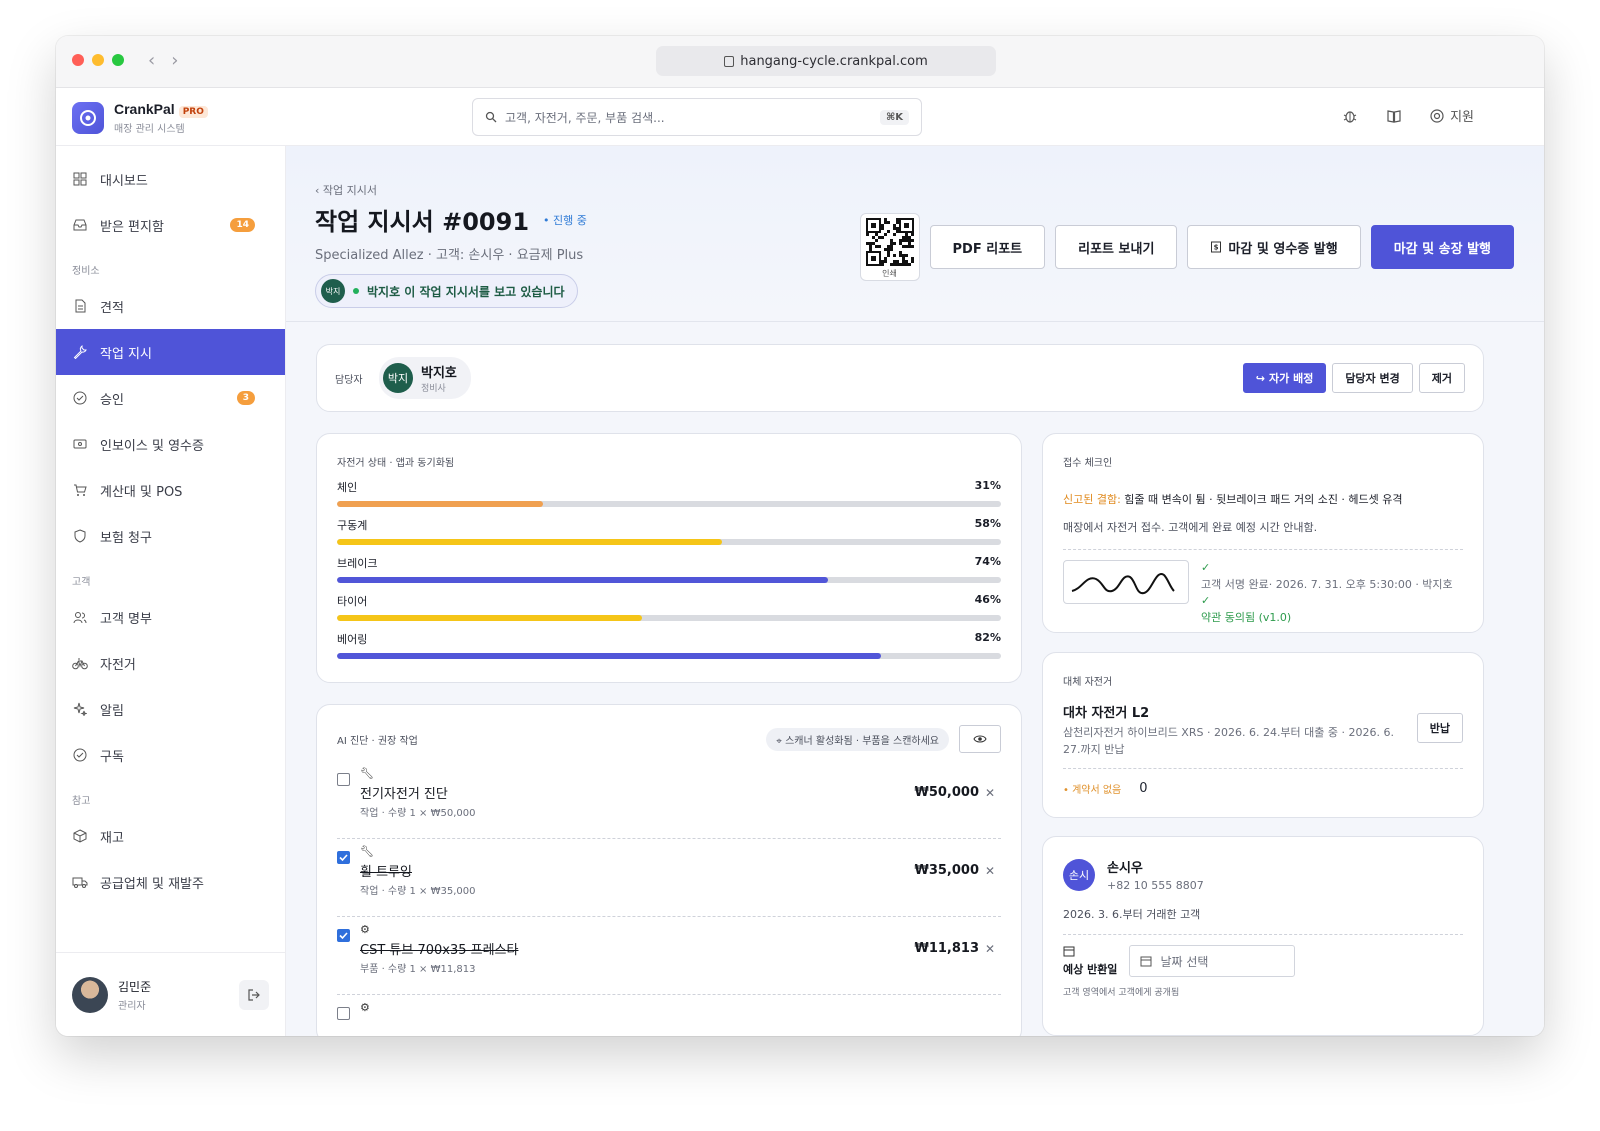  Describe the element at coordinates (565, 220) in the screenshot. I see `status-badge: • 진행 중` at that location.